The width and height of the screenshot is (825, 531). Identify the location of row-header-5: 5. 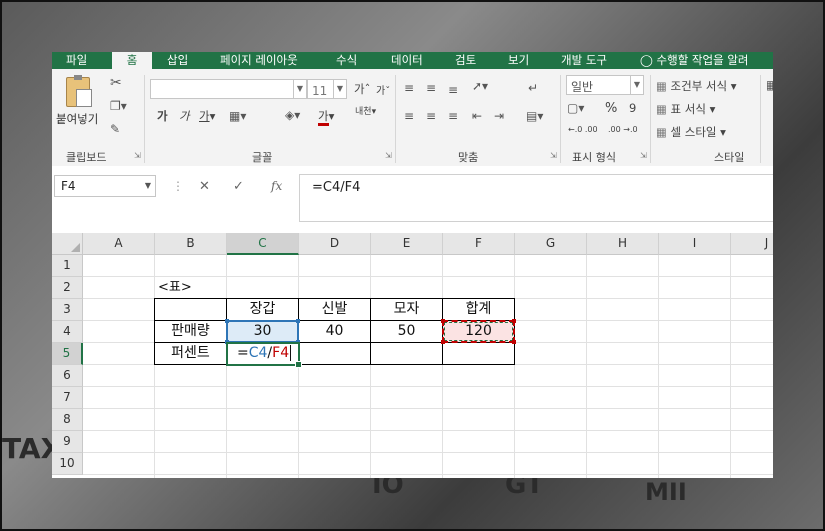
(67, 354).